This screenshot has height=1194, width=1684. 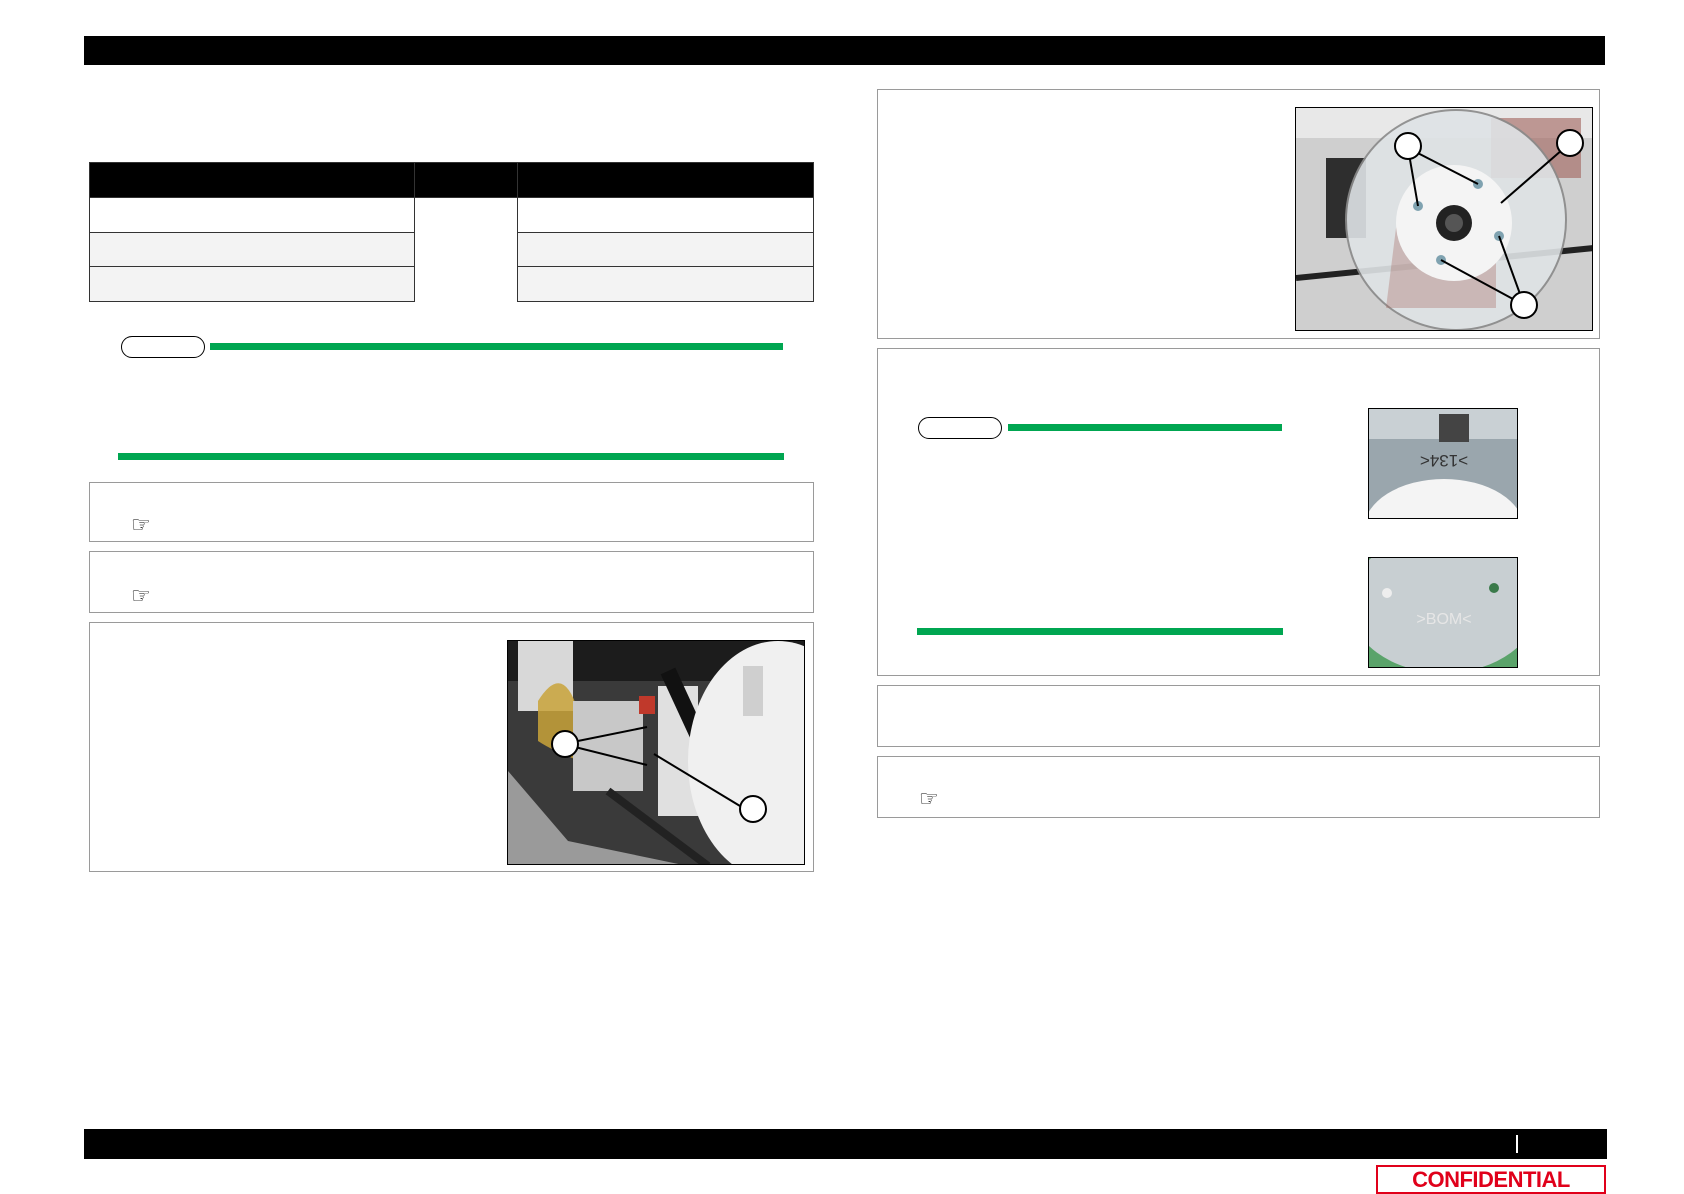 I want to click on merged-cell, so click(x=465, y=267).